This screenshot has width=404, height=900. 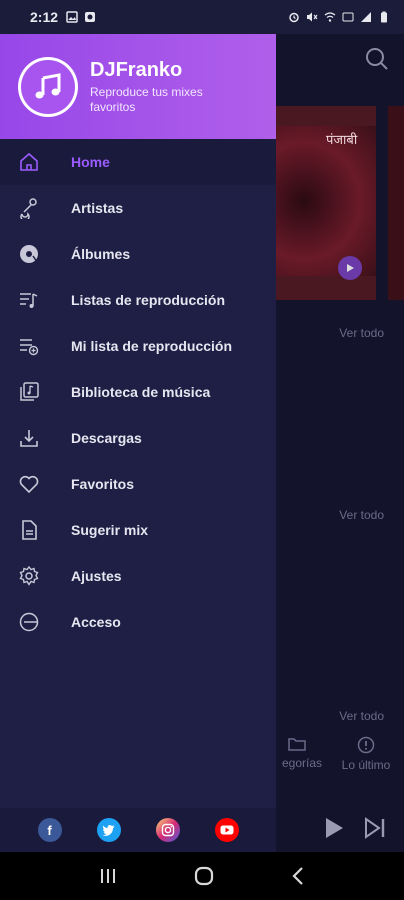 What do you see at coordinates (108, 876) in the screenshot?
I see `recent-apps-icon` at bounding box center [108, 876].